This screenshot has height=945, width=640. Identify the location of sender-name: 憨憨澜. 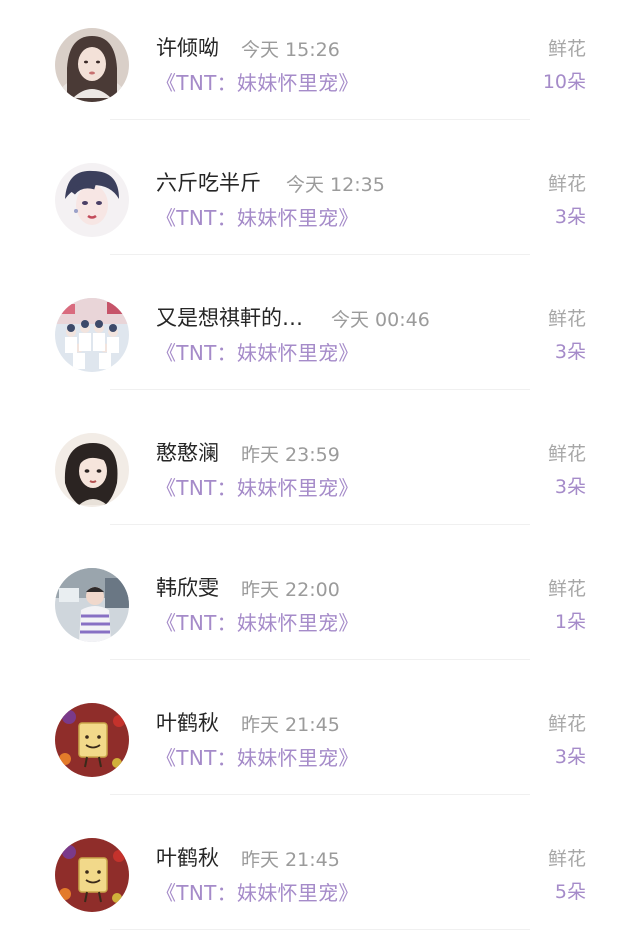
(187, 453).